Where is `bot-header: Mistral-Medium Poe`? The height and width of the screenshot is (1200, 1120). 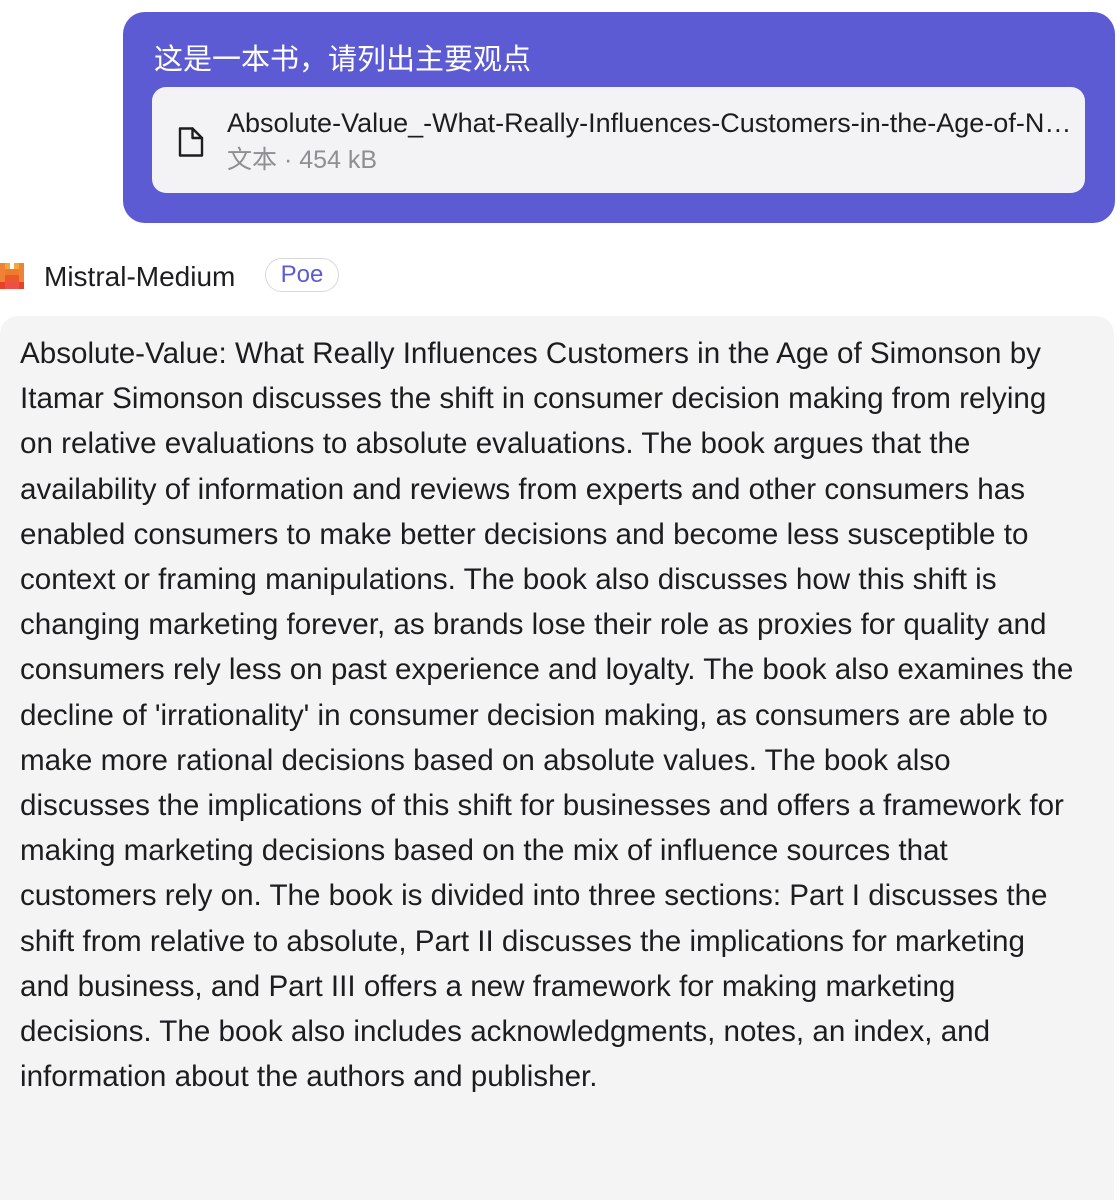 bot-header: Mistral-Medium Poe is located at coordinates (350, 277).